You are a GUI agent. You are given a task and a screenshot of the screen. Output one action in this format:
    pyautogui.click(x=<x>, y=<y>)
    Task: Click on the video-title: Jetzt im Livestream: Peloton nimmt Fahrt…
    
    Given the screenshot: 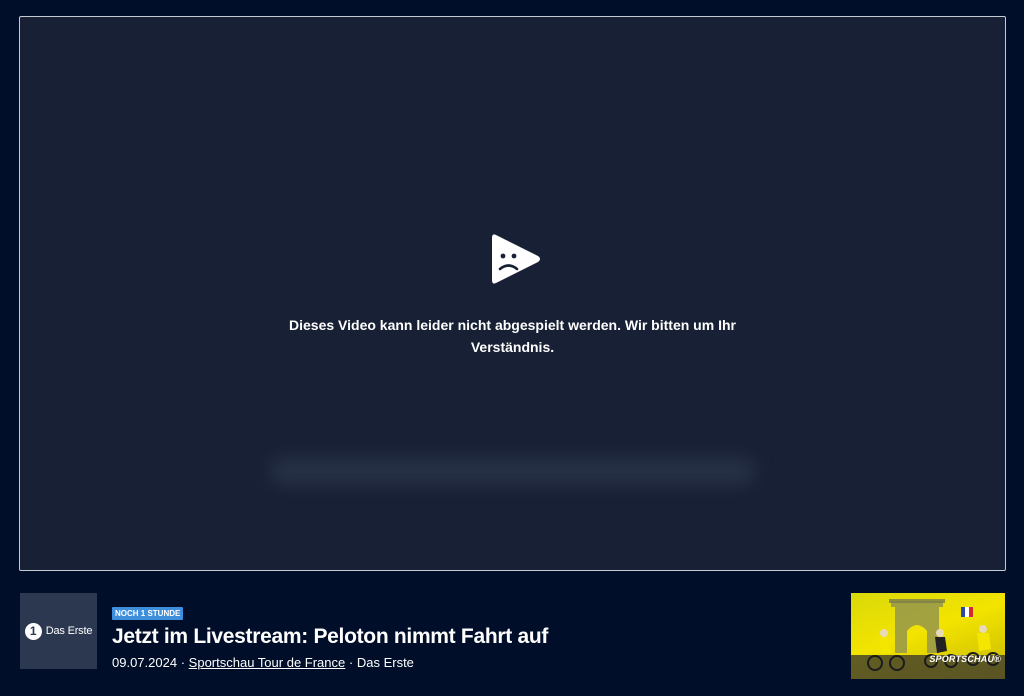 What is the action you would take?
    pyautogui.click(x=330, y=636)
    